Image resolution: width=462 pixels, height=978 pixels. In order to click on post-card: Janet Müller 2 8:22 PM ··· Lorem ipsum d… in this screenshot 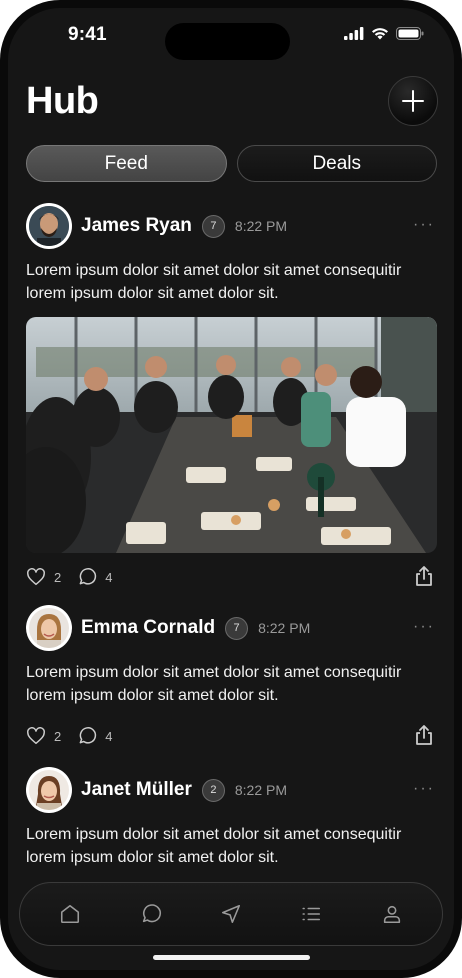, I will do `click(231, 818)`.